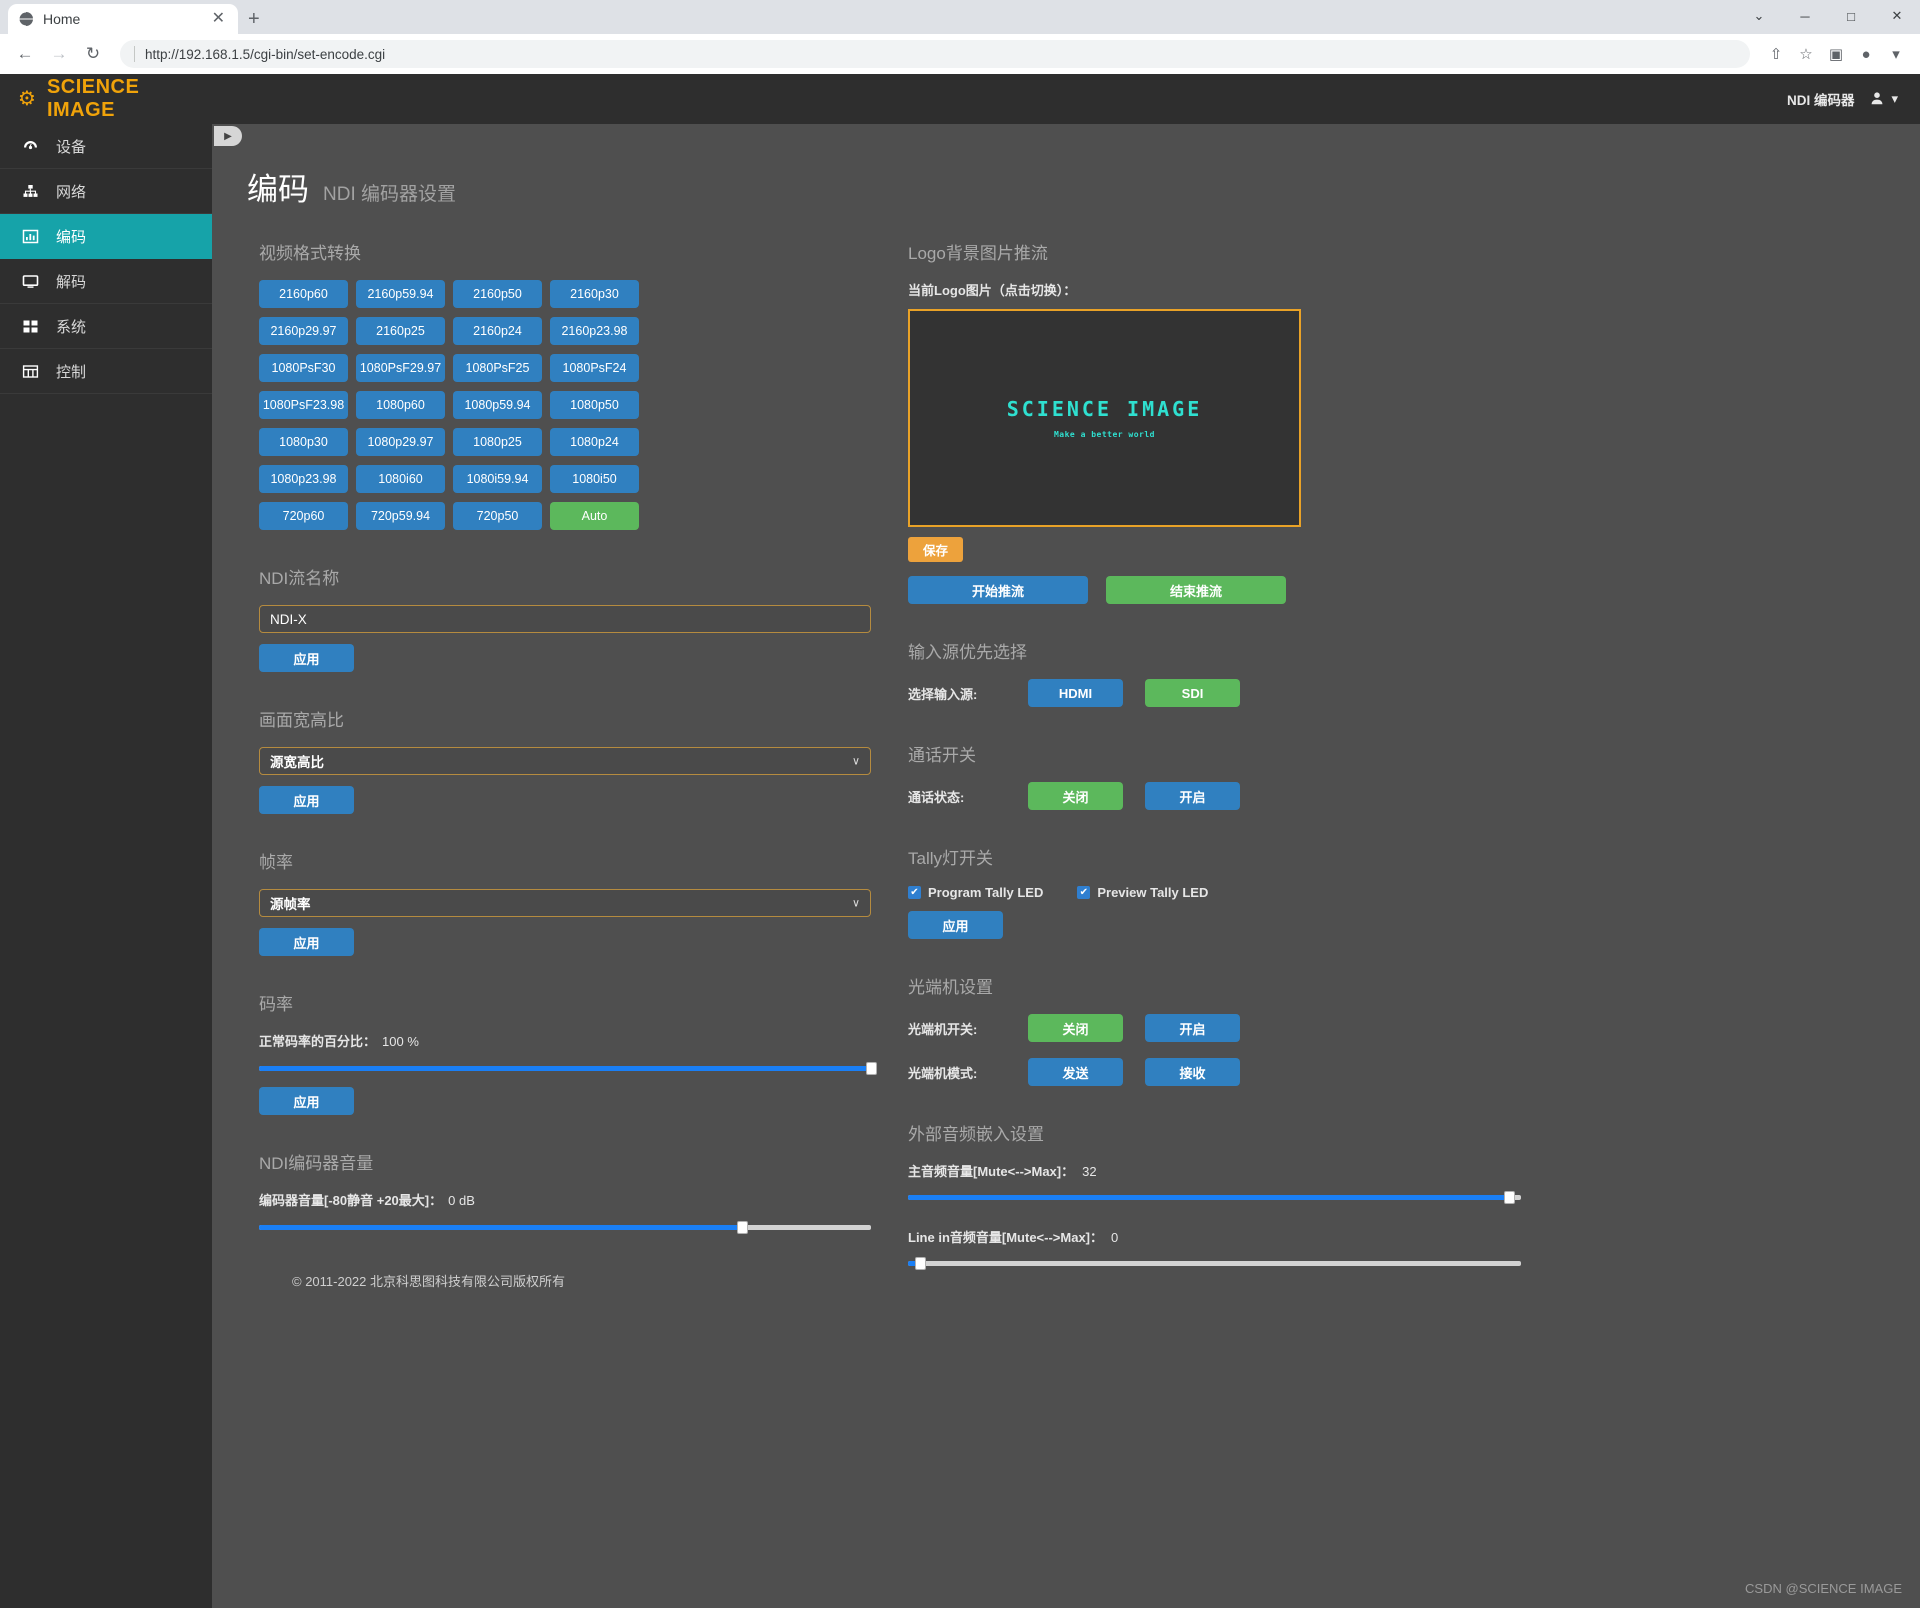 This screenshot has width=1920, height=1608. What do you see at coordinates (594, 294) in the screenshot?
I see `video-format-button: 2160p30` at bounding box center [594, 294].